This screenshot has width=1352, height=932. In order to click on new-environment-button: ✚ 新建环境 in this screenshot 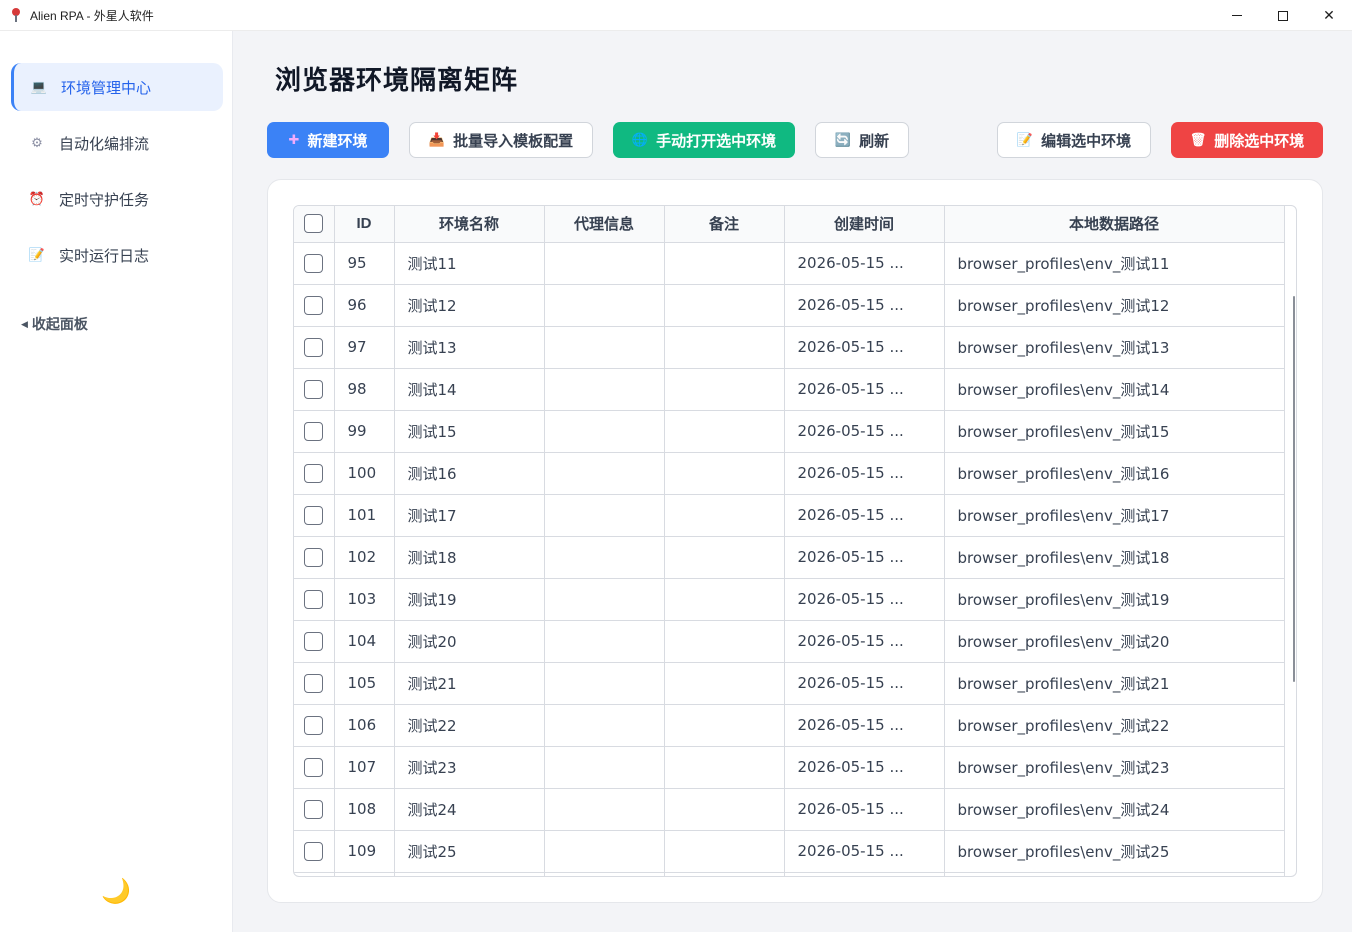, I will do `click(328, 140)`.